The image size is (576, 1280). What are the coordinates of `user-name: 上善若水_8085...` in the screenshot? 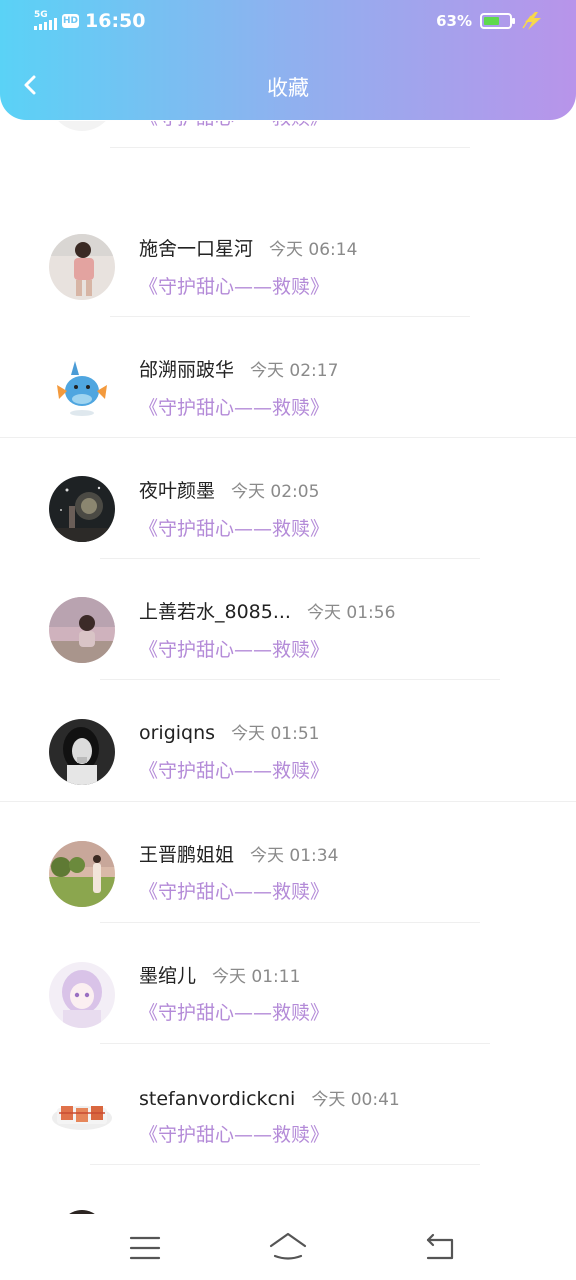 It's located at (215, 612).